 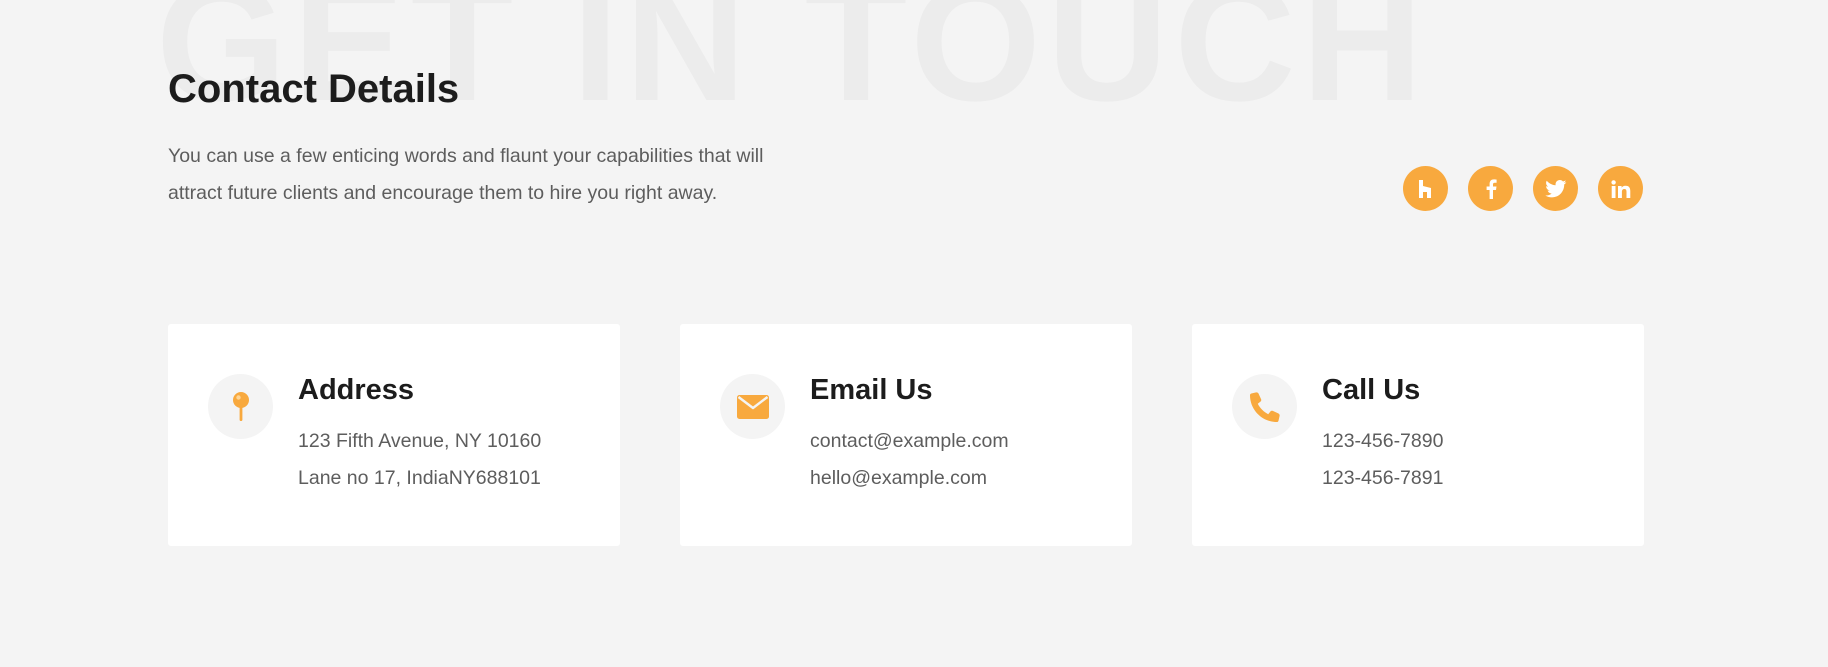 What do you see at coordinates (1382, 441) in the screenshot?
I see `phone-link-1: 123-456-7890` at bounding box center [1382, 441].